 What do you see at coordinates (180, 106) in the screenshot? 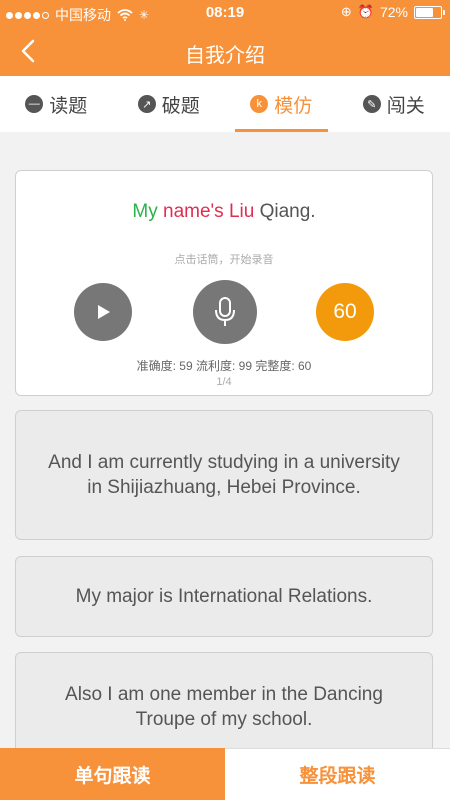
I see `tab-label: 破题` at bounding box center [180, 106].